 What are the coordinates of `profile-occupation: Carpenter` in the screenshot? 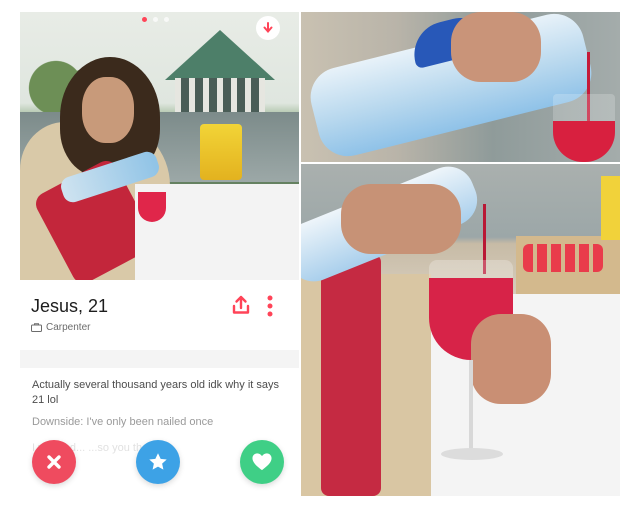 It's located at (60, 327).